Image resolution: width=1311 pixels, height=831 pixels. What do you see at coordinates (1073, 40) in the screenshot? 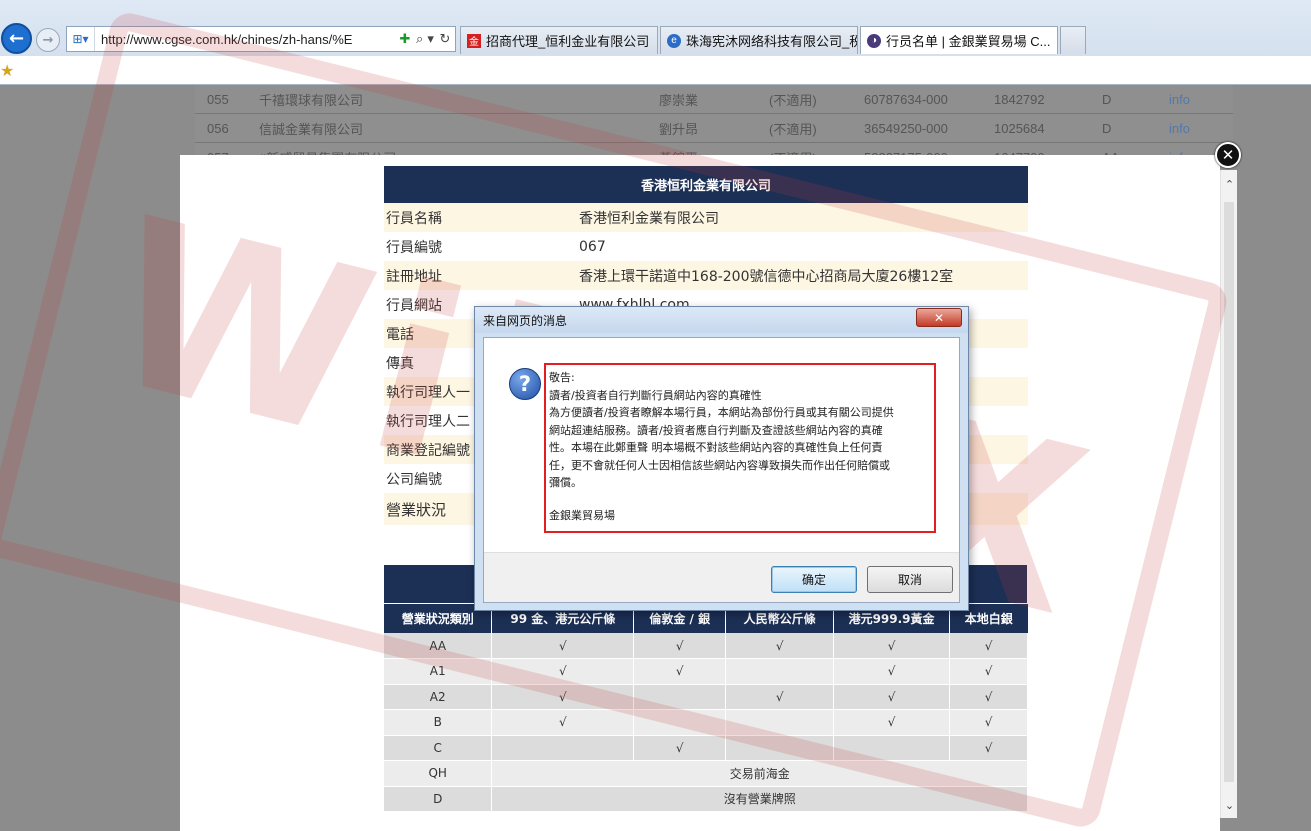
I see `new-tab-button` at bounding box center [1073, 40].